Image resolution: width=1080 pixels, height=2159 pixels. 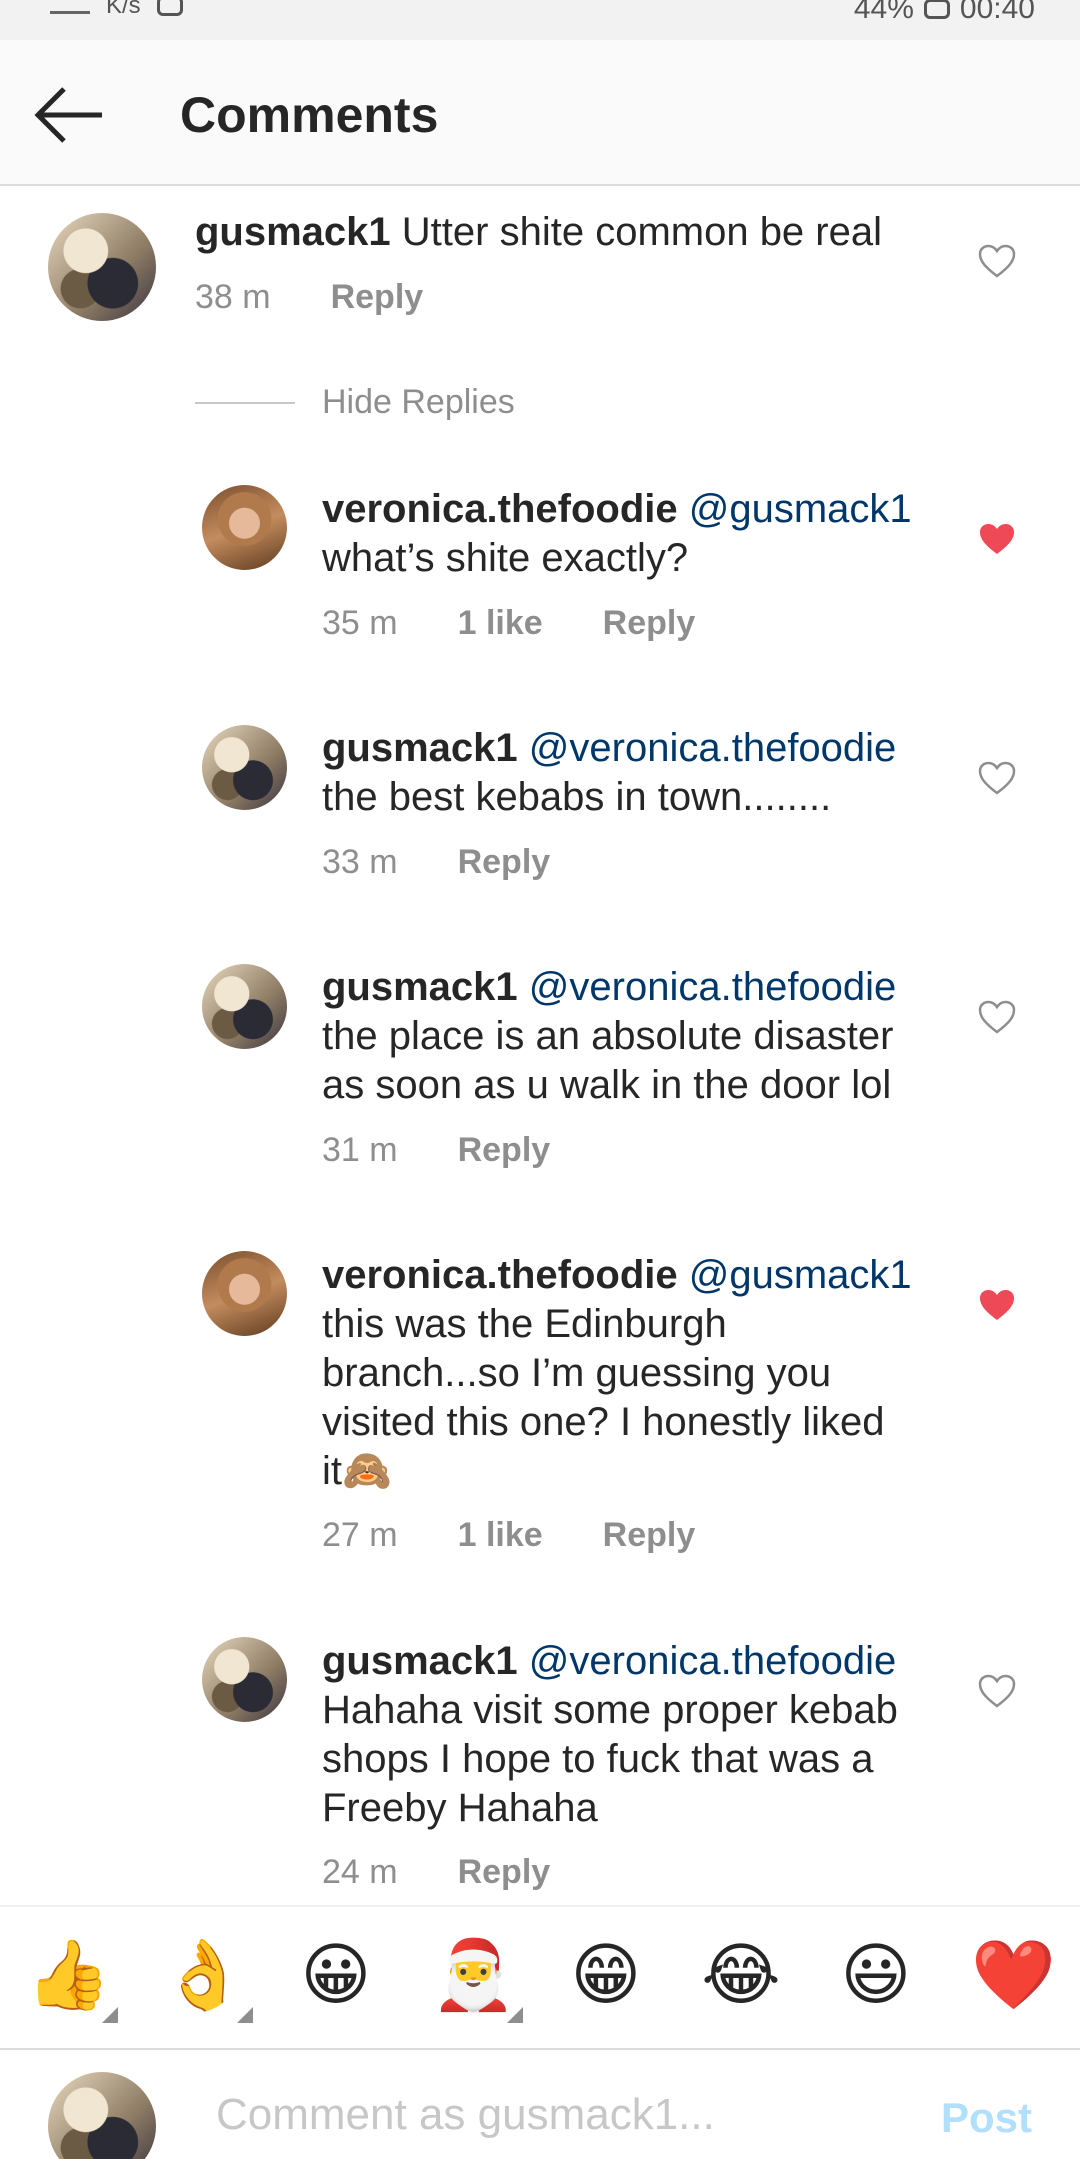 I want to click on reply-body-line: this was the Edinburgh, so click(x=524, y=1324).